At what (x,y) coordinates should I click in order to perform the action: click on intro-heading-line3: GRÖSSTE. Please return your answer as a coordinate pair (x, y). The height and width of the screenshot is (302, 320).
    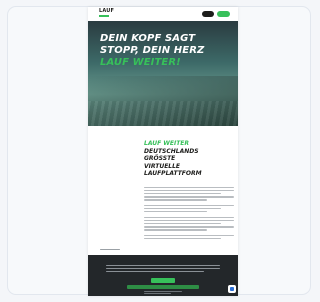
    Looking at the image, I should click on (160, 158).